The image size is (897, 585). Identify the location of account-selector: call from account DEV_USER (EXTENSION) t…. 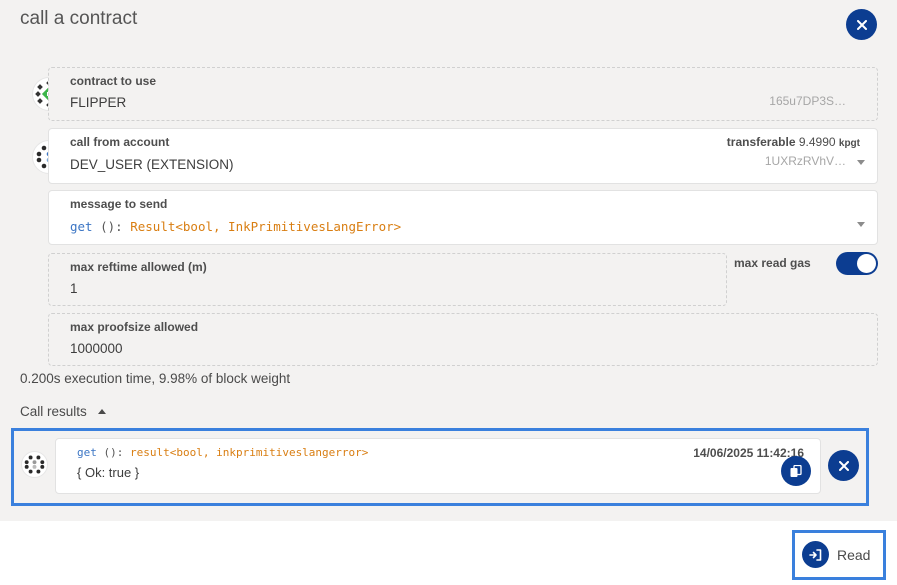
(463, 156).